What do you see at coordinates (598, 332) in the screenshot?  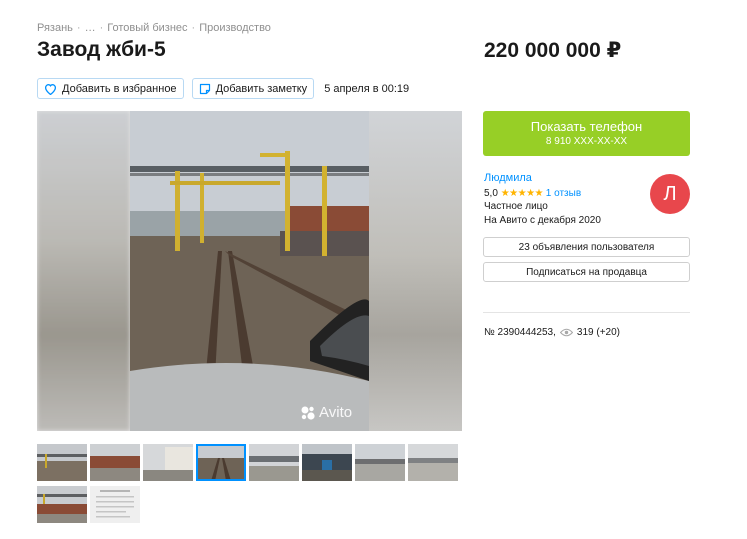 I see `view-count: 319 (+20)` at bounding box center [598, 332].